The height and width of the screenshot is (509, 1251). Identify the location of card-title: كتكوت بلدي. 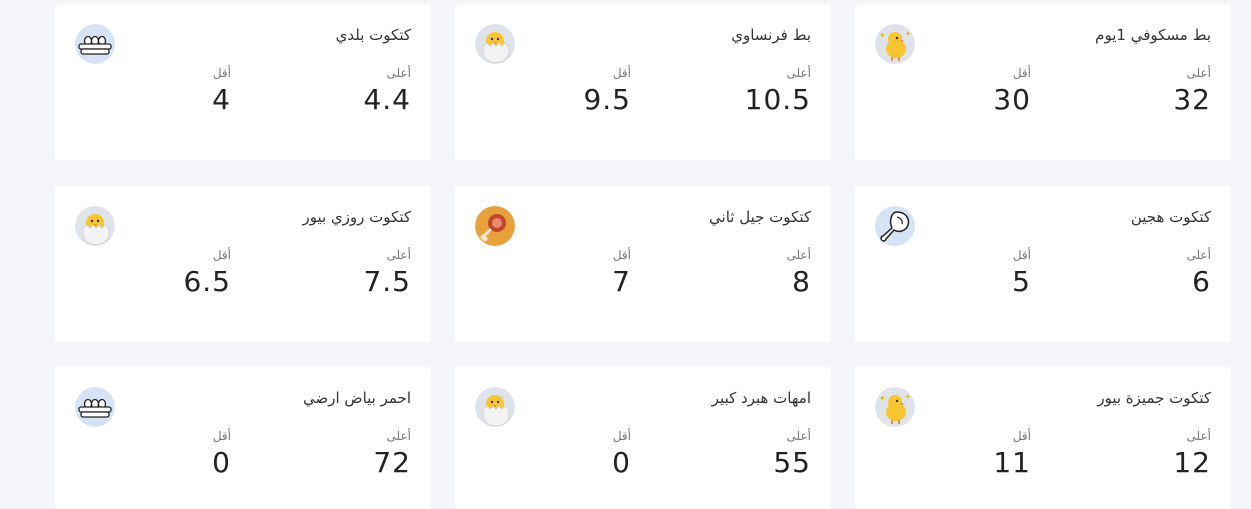
(373, 35).